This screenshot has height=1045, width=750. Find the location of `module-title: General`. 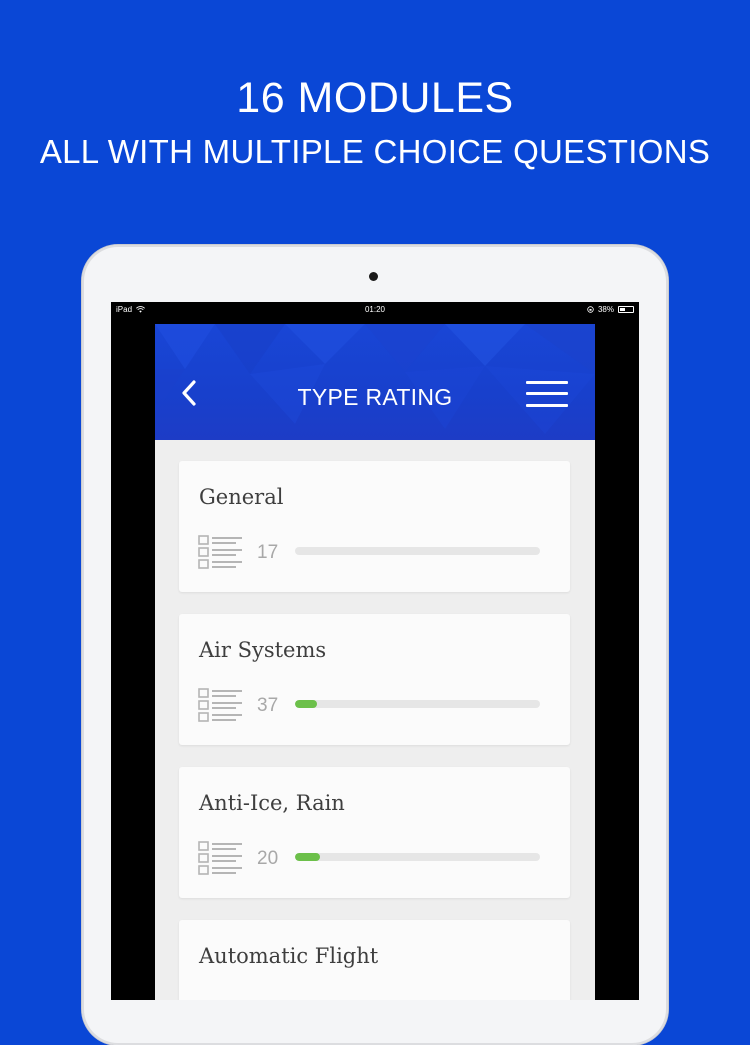

module-title: General is located at coordinates (241, 497).